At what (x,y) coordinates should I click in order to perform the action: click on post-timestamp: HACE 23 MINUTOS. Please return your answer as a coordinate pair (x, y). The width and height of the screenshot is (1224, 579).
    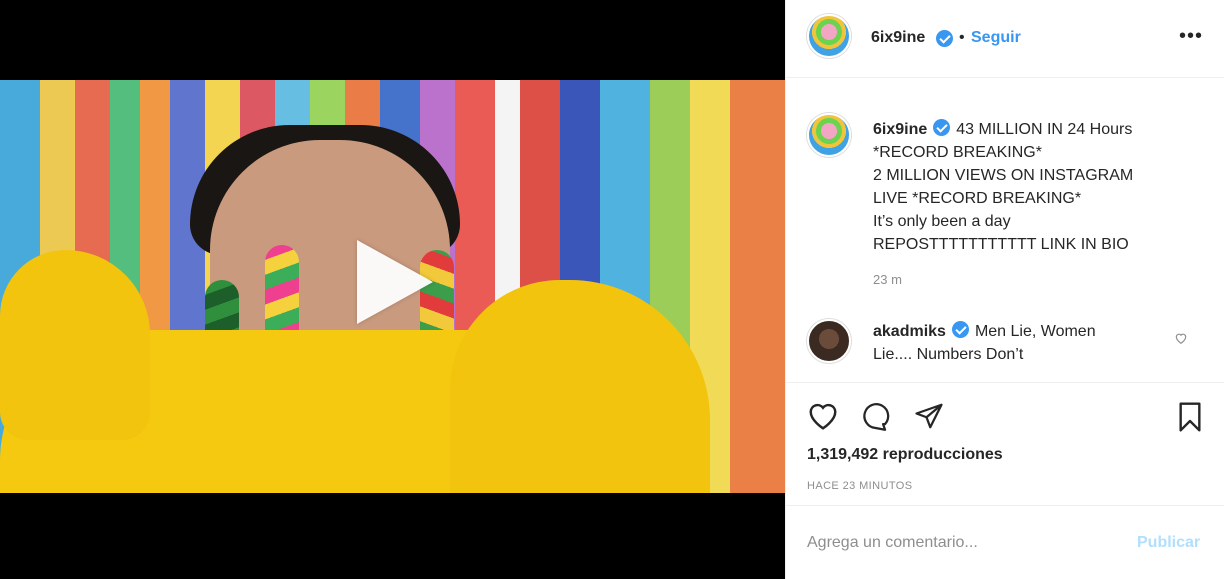
    Looking at the image, I should click on (859, 486).